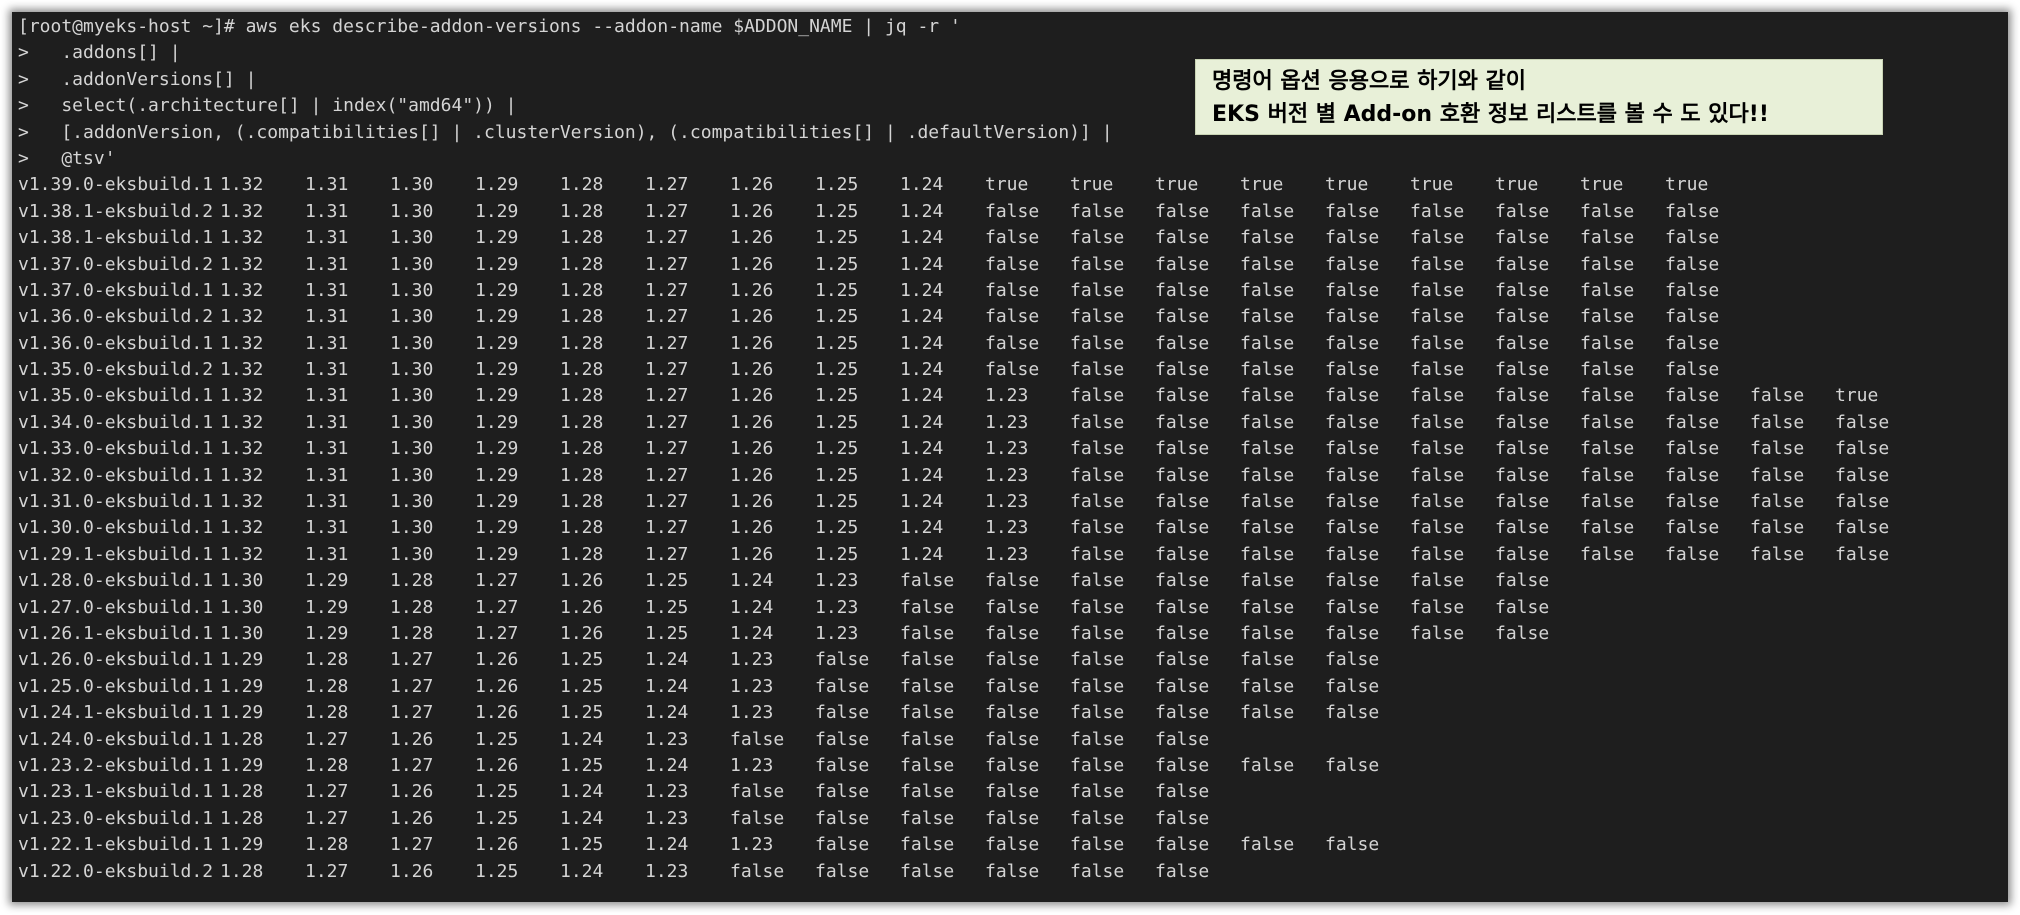 This screenshot has width=2020, height=915. Describe the element at coordinates (1490, 114) in the screenshot. I see `annotation-line-2: EKS 버전 별 Add-on 호환 정보 리스트를 볼 수 도 있다!!` at that location.